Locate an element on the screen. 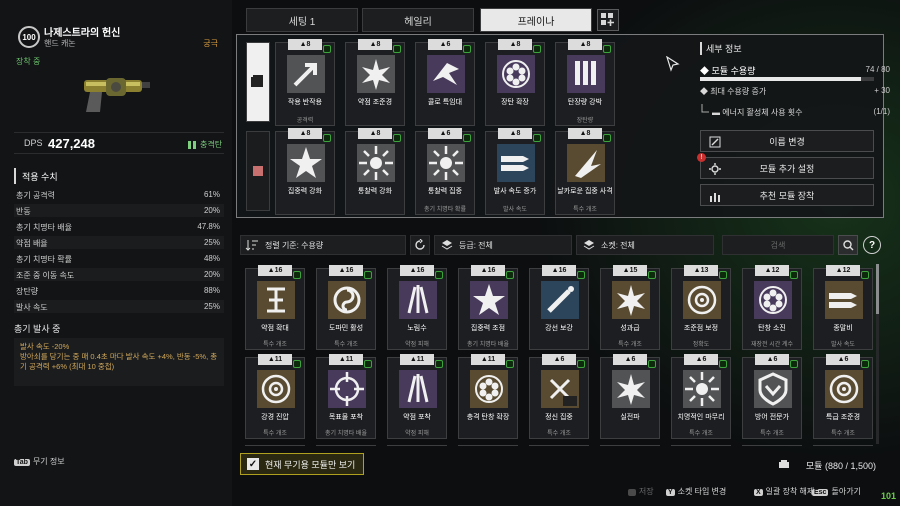  sort-dropdown: 정렬 기준: 수용량 is located at coordinates (323, 245).